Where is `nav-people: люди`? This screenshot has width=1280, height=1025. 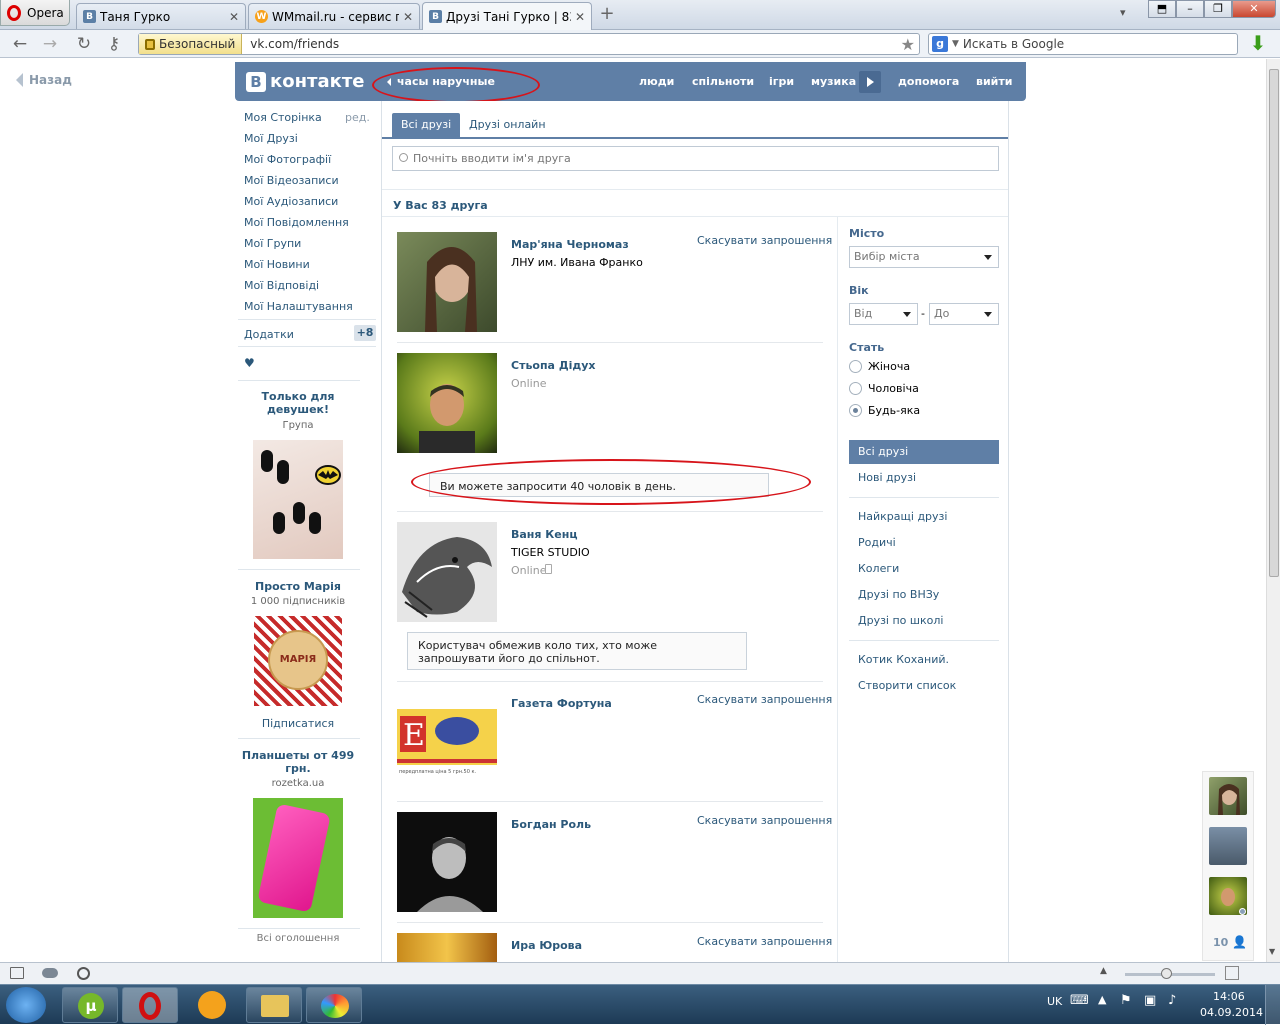
nav-people: люди is located at coordinates (656, 81).